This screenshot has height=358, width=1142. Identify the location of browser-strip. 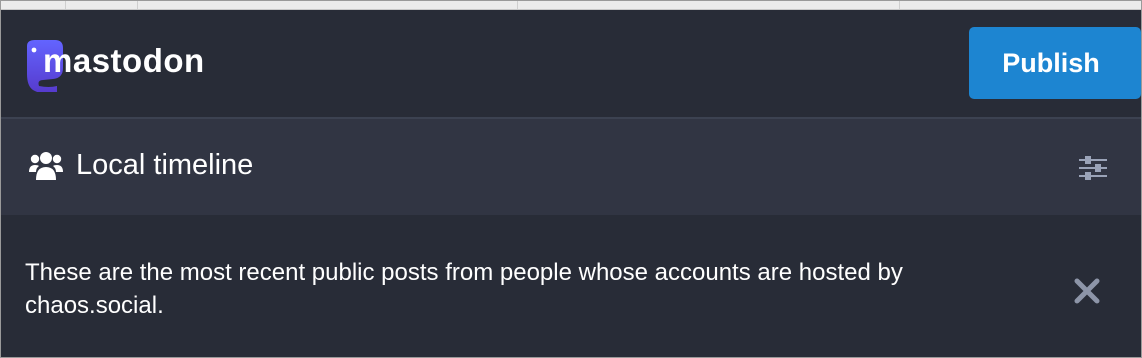
(571, 5).